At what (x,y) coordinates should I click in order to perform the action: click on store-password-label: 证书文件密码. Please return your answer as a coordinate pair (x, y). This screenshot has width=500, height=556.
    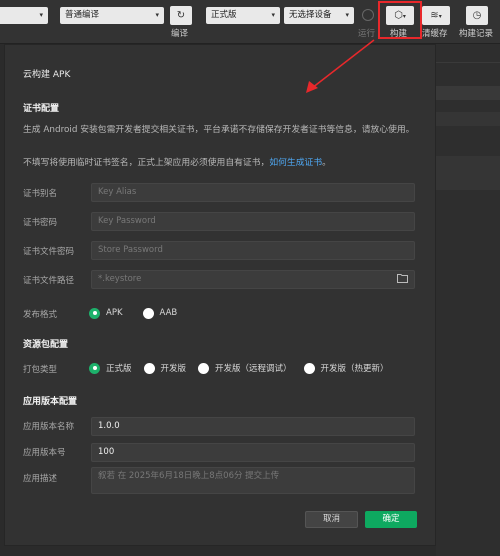
    Looking at the image, I should click on (49, 252).